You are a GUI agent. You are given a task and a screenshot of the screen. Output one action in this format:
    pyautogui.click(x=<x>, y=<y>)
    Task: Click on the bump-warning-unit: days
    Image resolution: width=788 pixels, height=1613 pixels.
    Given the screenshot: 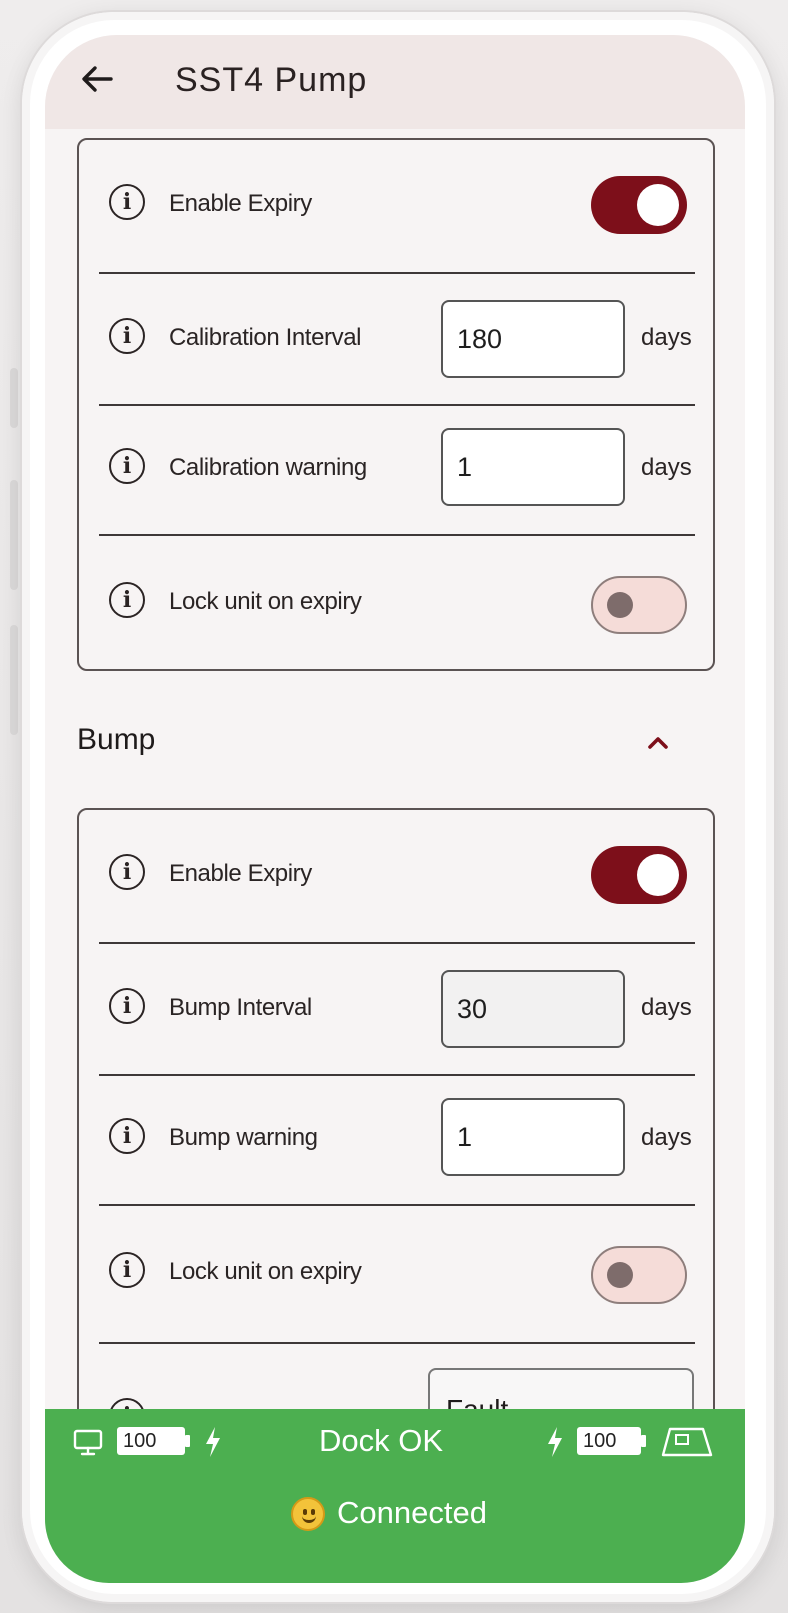 What is the action you would take?
    pyautogui.click(x=666, y=1137)
    